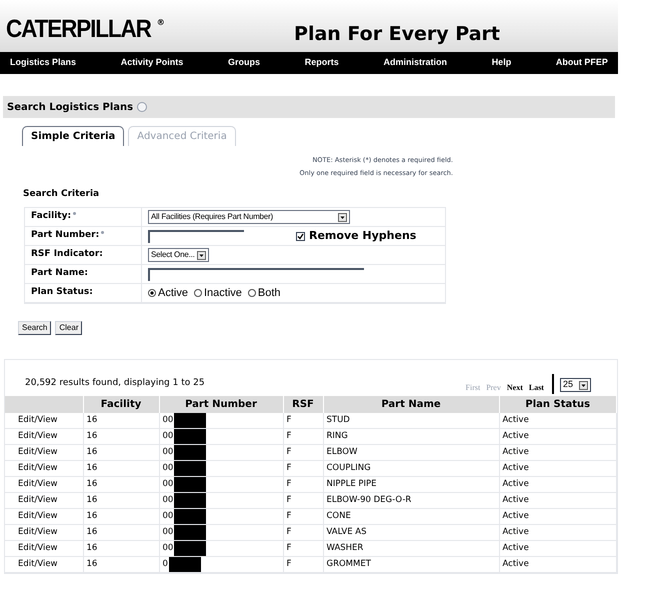 This screenshot has height=593, width=653. What do you see at coordinates (300, 236) in the screenshot?
I see `checkbox` at bounding box center [300, 236].